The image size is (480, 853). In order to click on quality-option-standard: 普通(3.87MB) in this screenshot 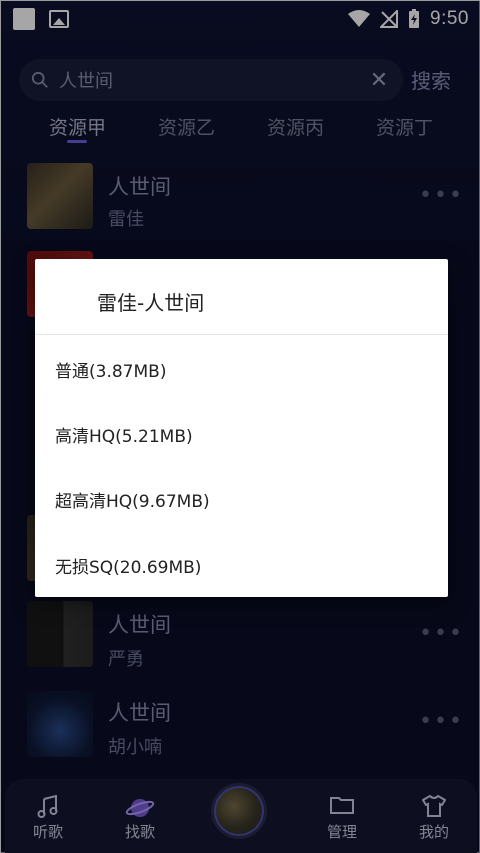, I will do `click(240, 369)`.